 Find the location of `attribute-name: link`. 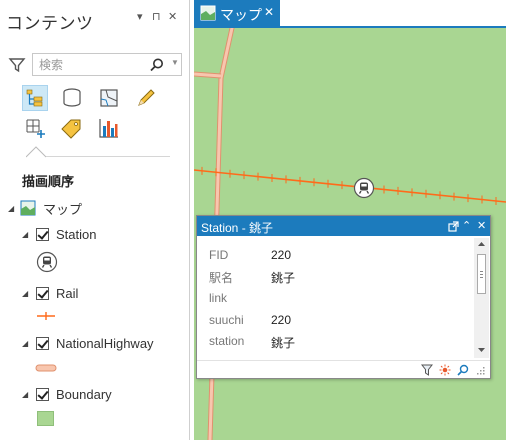

attribute-name: link is located at coordinates (218, 298).